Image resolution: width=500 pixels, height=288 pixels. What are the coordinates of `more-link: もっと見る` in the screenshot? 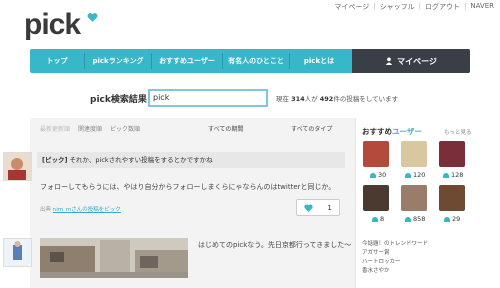 It's located at (458, 132).